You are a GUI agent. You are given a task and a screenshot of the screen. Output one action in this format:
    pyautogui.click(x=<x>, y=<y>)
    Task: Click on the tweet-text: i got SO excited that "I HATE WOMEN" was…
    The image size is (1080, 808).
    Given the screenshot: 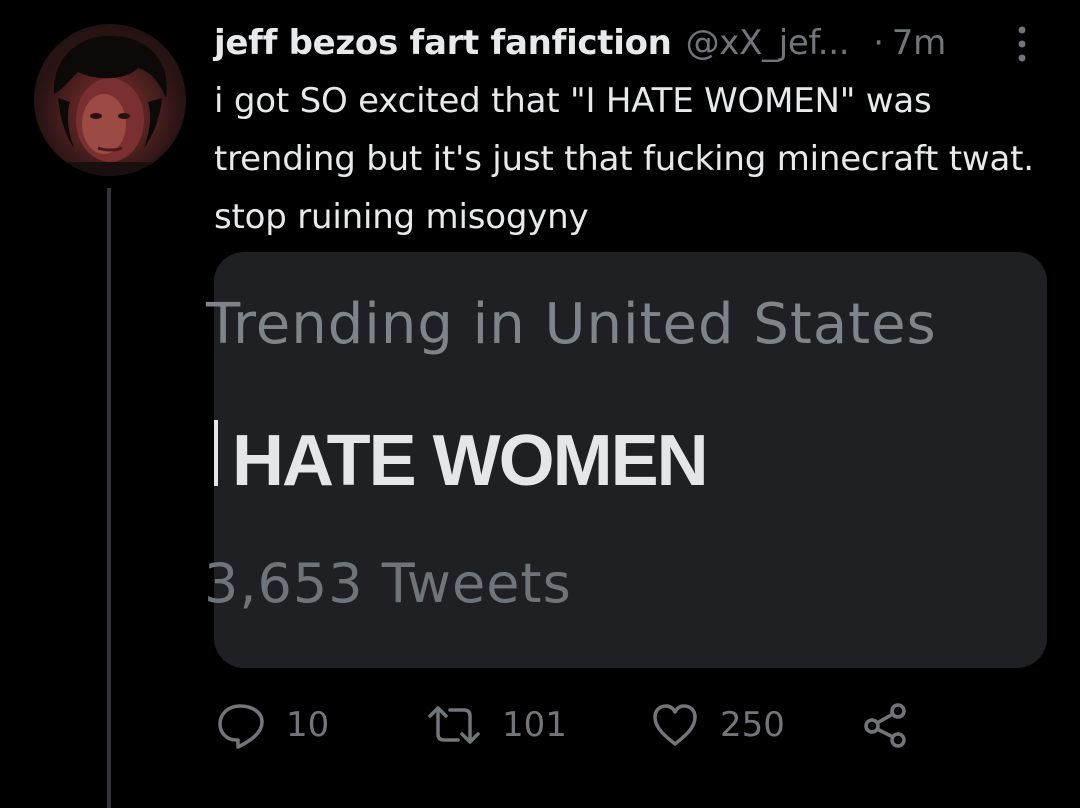 What is the action you would take?
    pyautogui.click(x=624, y=159)
    